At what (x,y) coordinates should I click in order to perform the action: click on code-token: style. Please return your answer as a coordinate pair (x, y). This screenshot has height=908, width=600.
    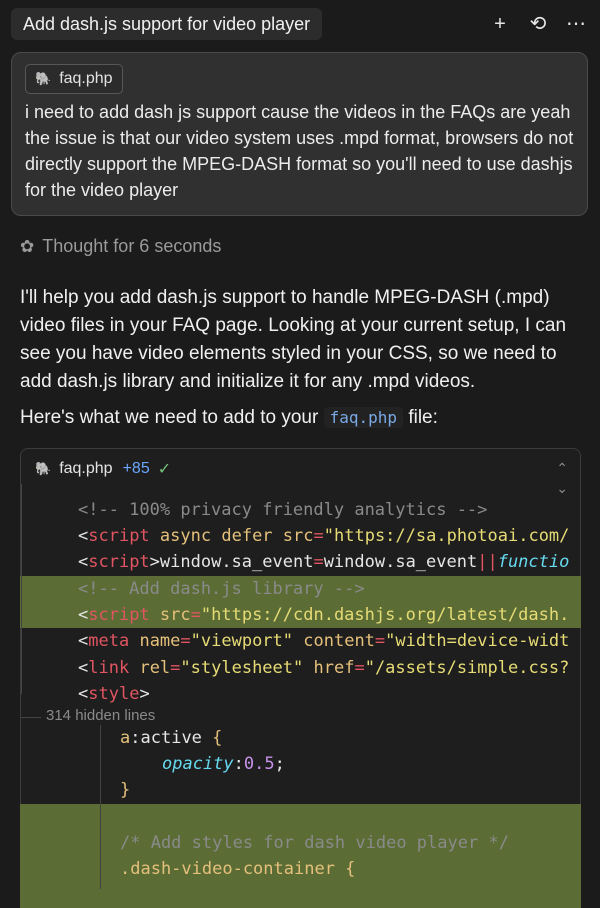
    Looking at the image, I should click on (114, 694).